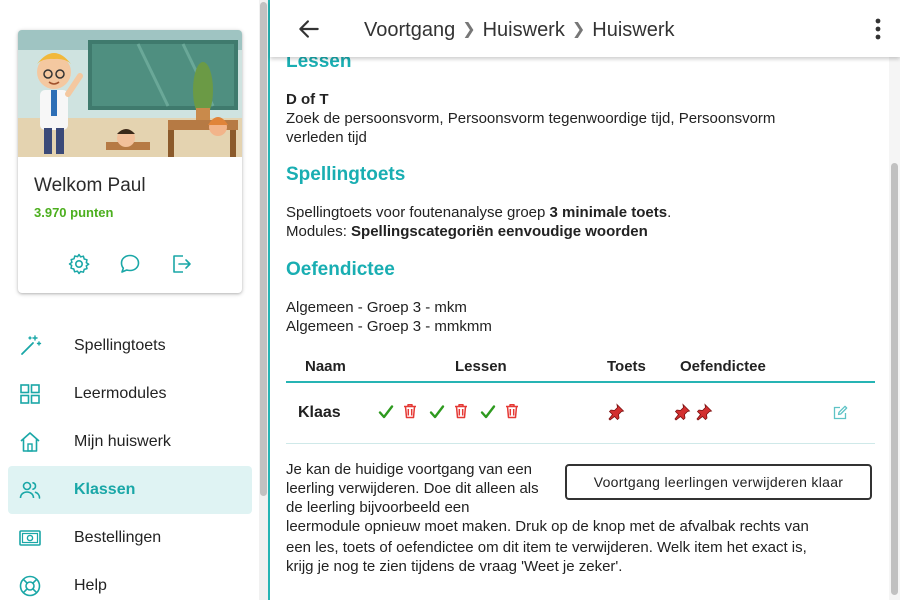  I want to click on oefendictee-item: Algemeen - Groep 3 - mkm, so click(376, 307).